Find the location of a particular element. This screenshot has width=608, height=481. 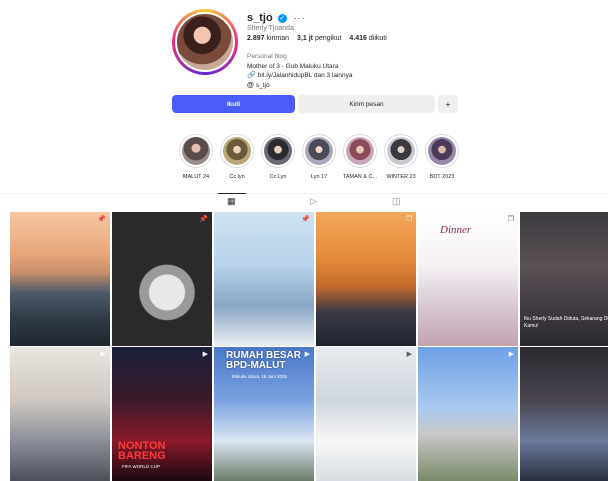

link-icon: 🔗 is located at coordinates (251, 75).